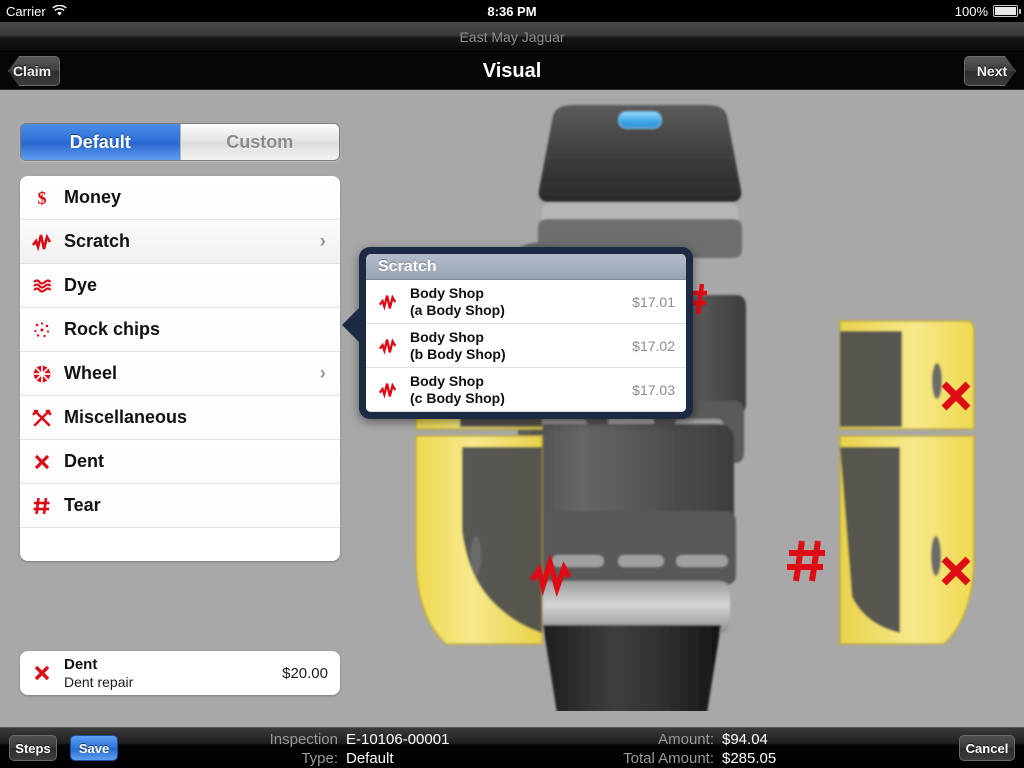  I want to click on defect-row-rock-chips: Rock chips, so click(180, 330).